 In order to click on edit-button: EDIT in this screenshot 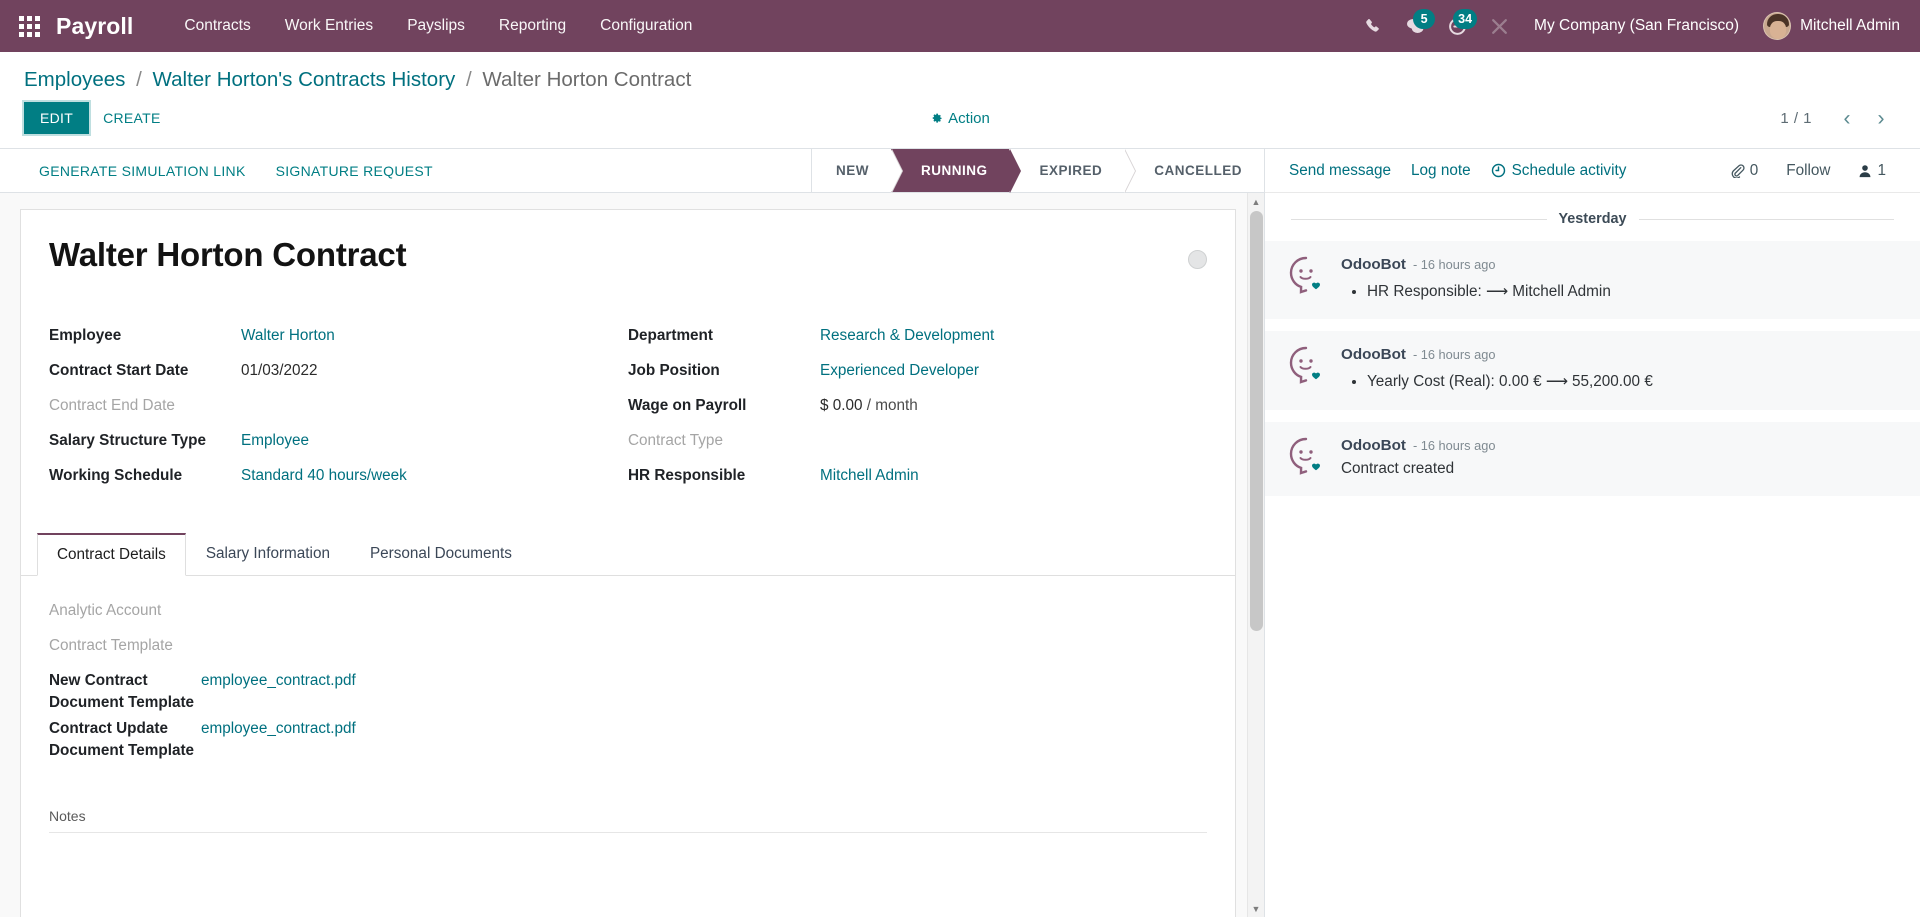, I will do `click(57, 118)`.